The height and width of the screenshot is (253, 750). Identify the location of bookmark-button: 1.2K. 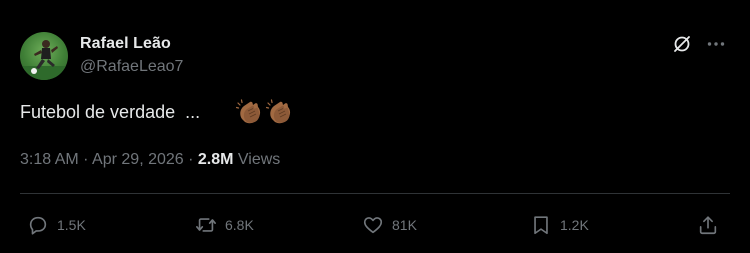
(559, 225).